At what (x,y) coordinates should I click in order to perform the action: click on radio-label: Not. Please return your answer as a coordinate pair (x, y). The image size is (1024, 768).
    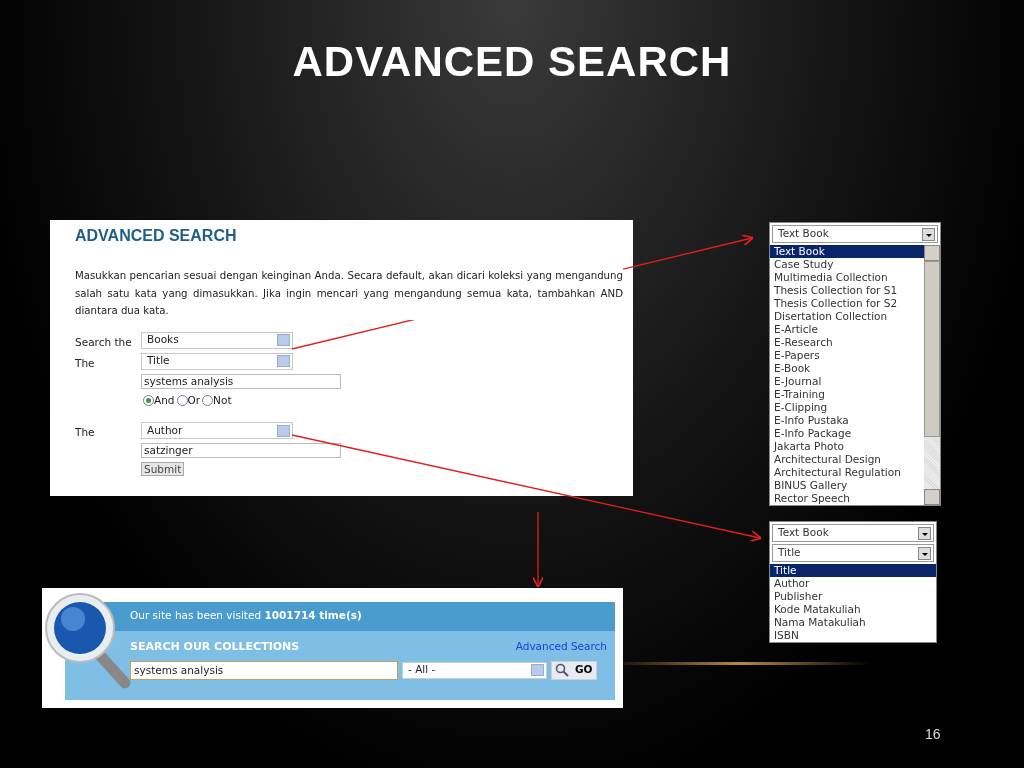
    Looking at the image, I should click on (222, 400).